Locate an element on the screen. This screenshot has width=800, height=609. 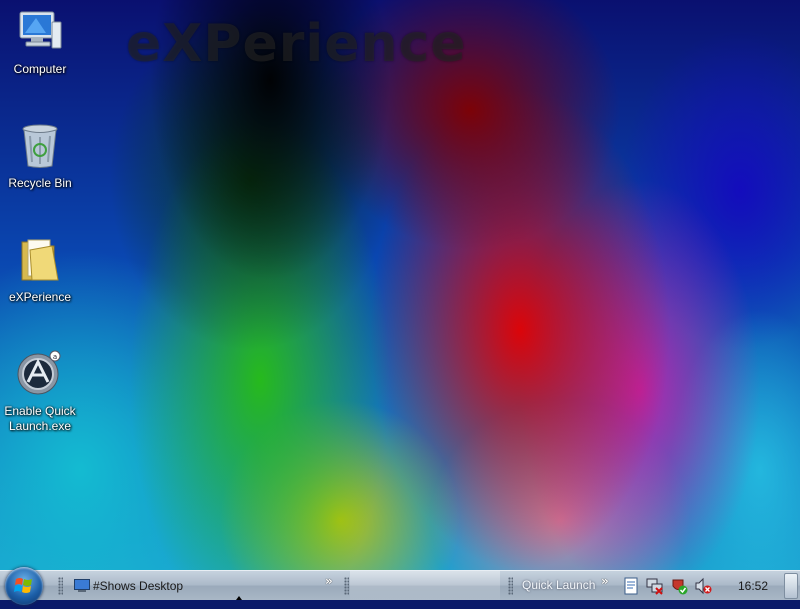
quick-launch-toolbar-label: Quick Launch is located at coordinates (558, 585).